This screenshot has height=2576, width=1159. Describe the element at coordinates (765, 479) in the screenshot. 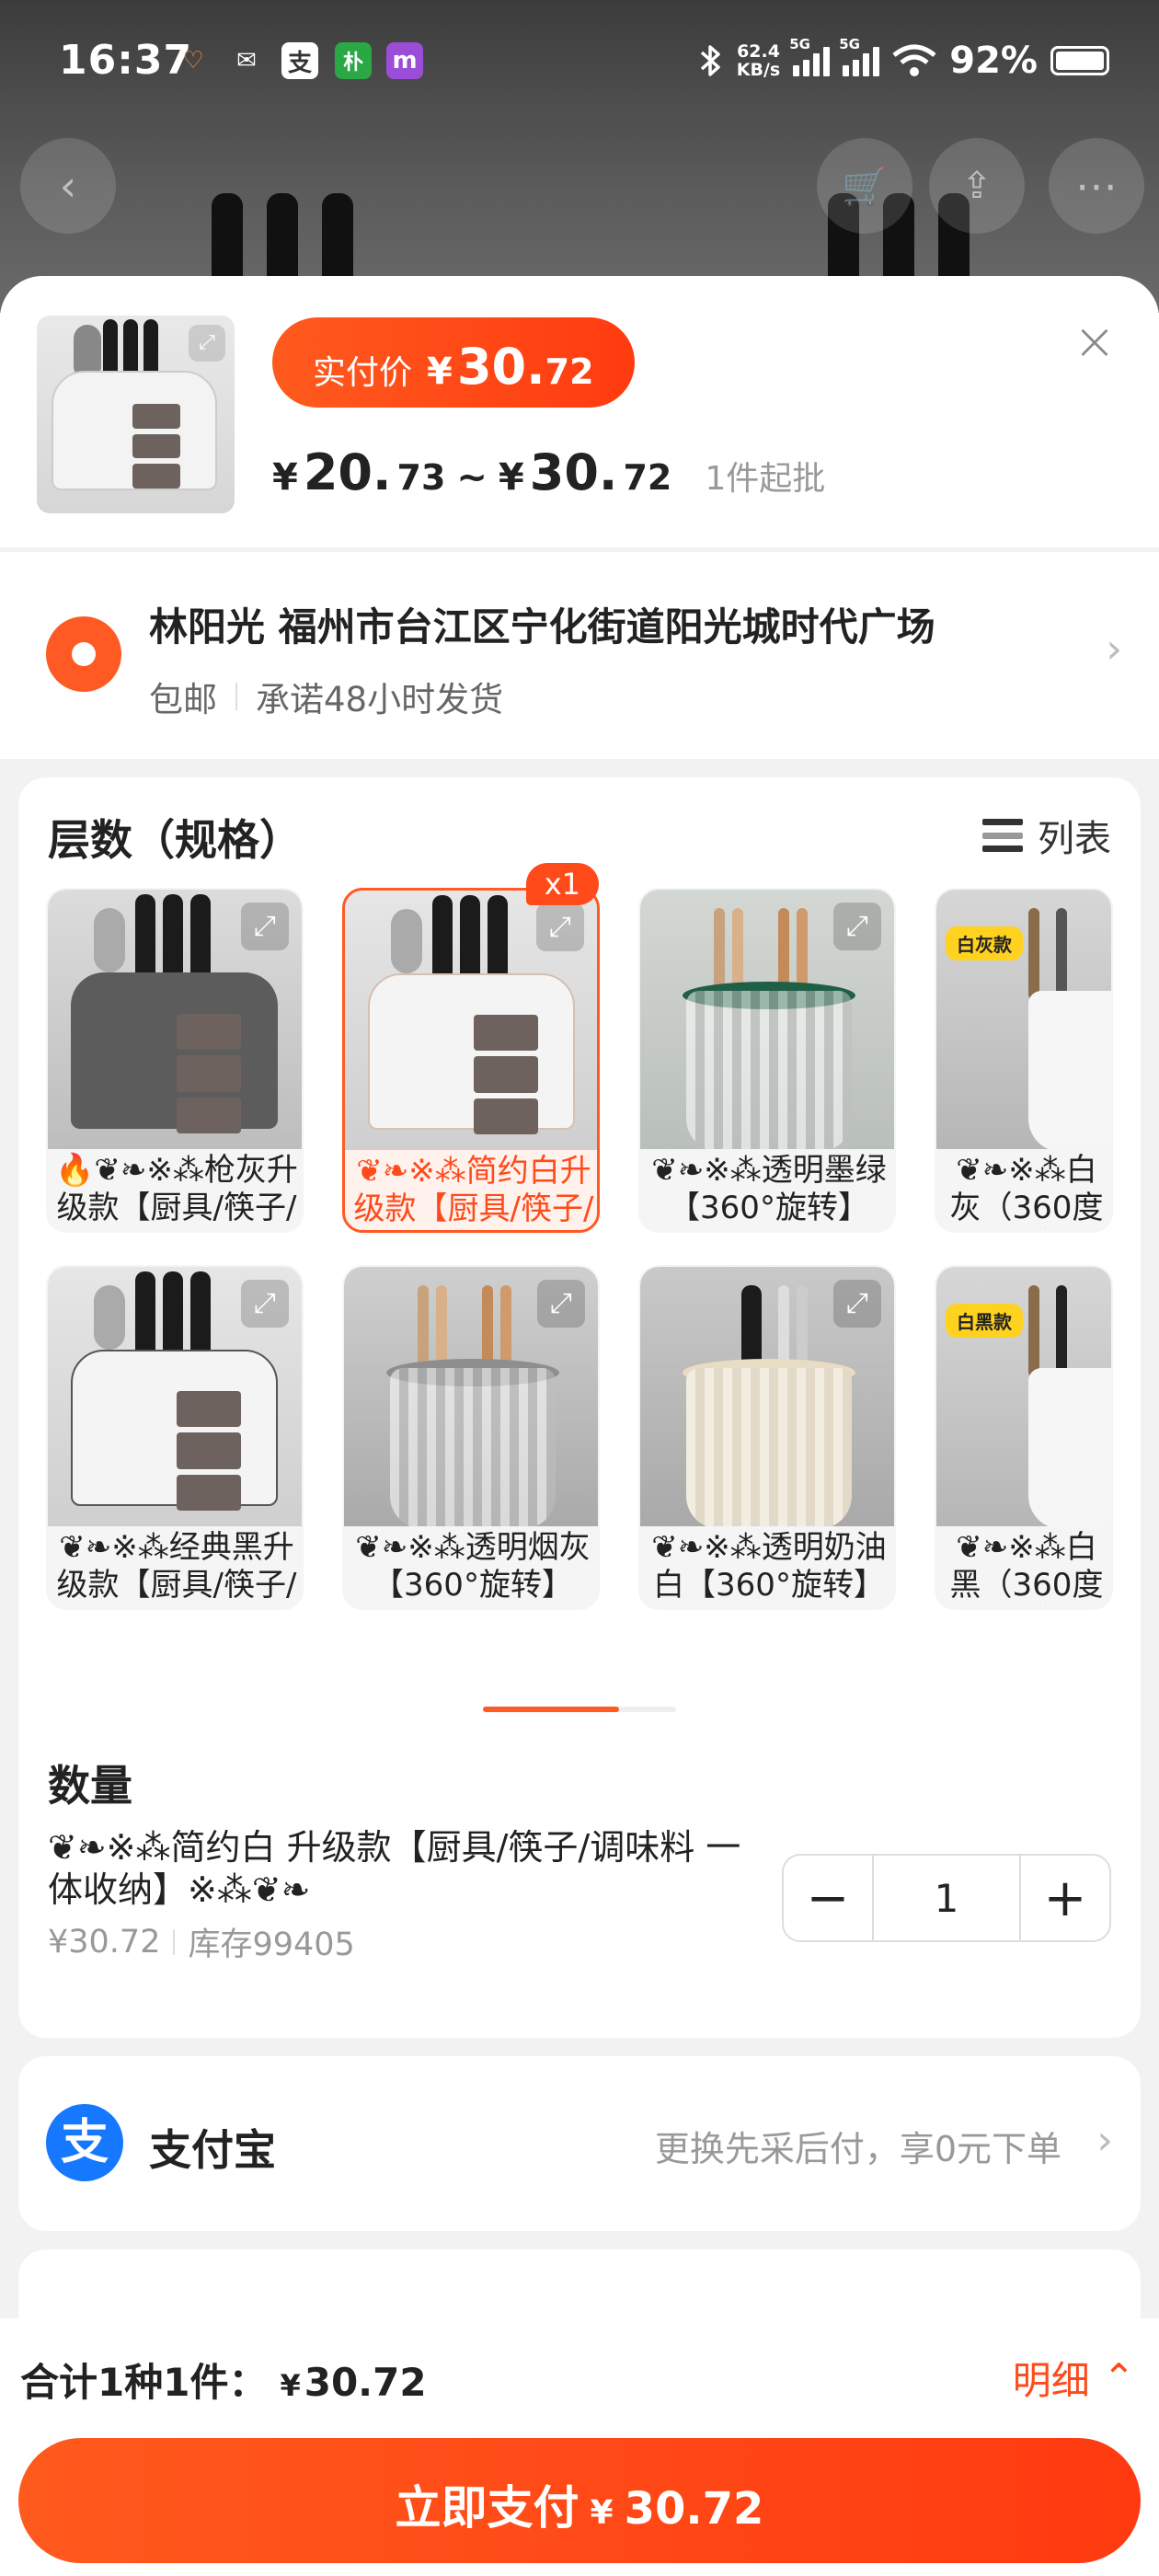

I see `min-order-quantity: 1件起批` at that location.